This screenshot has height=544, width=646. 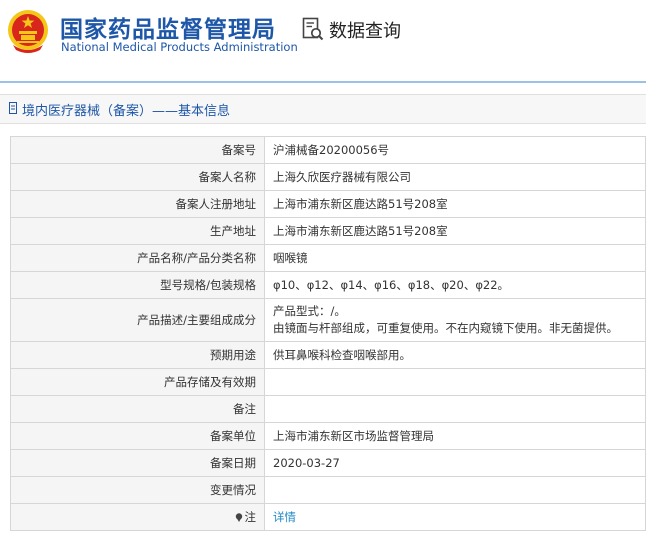 What do you see at coordinates (137, 258) in the screenshot?
I see `field-label: 产品名称/产品分类名称` at bounding box center [137, 258].